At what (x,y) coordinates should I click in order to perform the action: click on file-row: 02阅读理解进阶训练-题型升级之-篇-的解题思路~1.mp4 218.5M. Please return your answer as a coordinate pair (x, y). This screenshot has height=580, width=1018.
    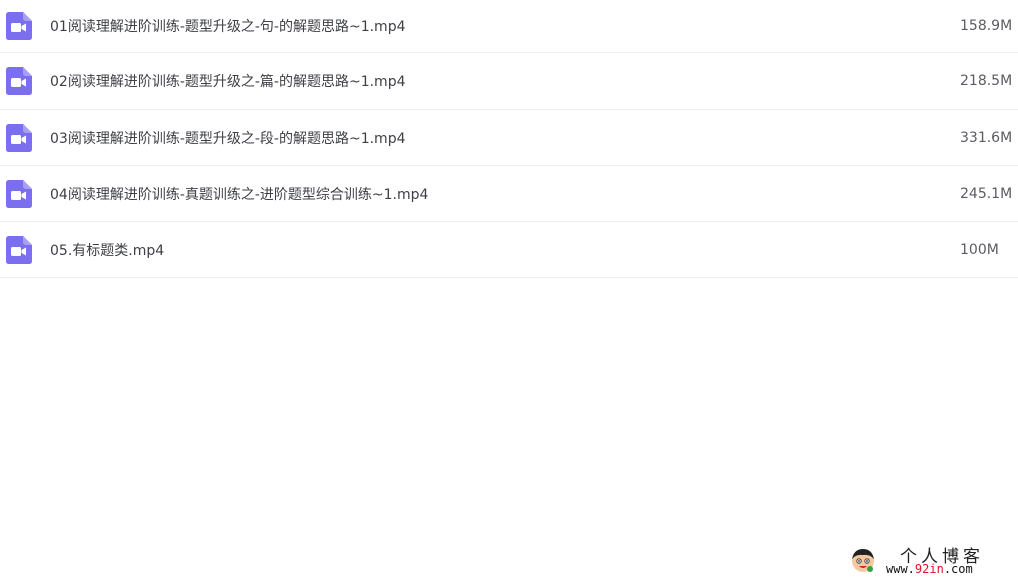
    Looking at the image, I should click on (509, 81).